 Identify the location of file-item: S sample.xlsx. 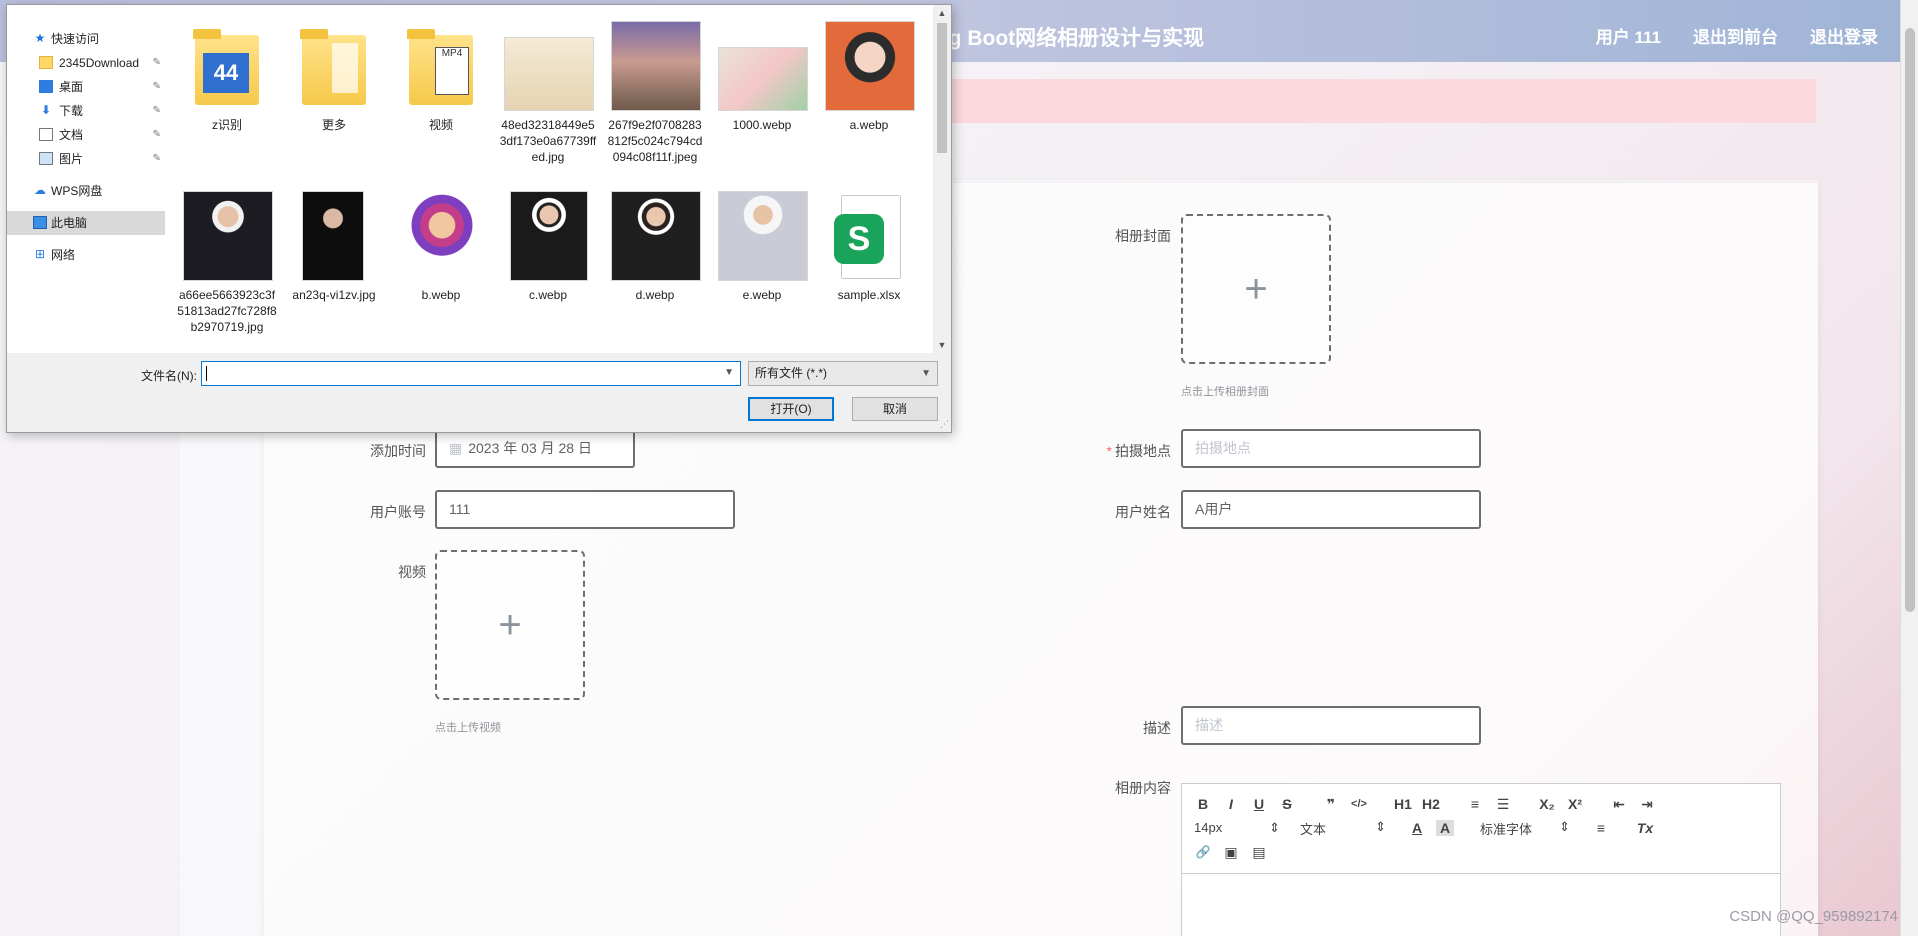
(869, 247).